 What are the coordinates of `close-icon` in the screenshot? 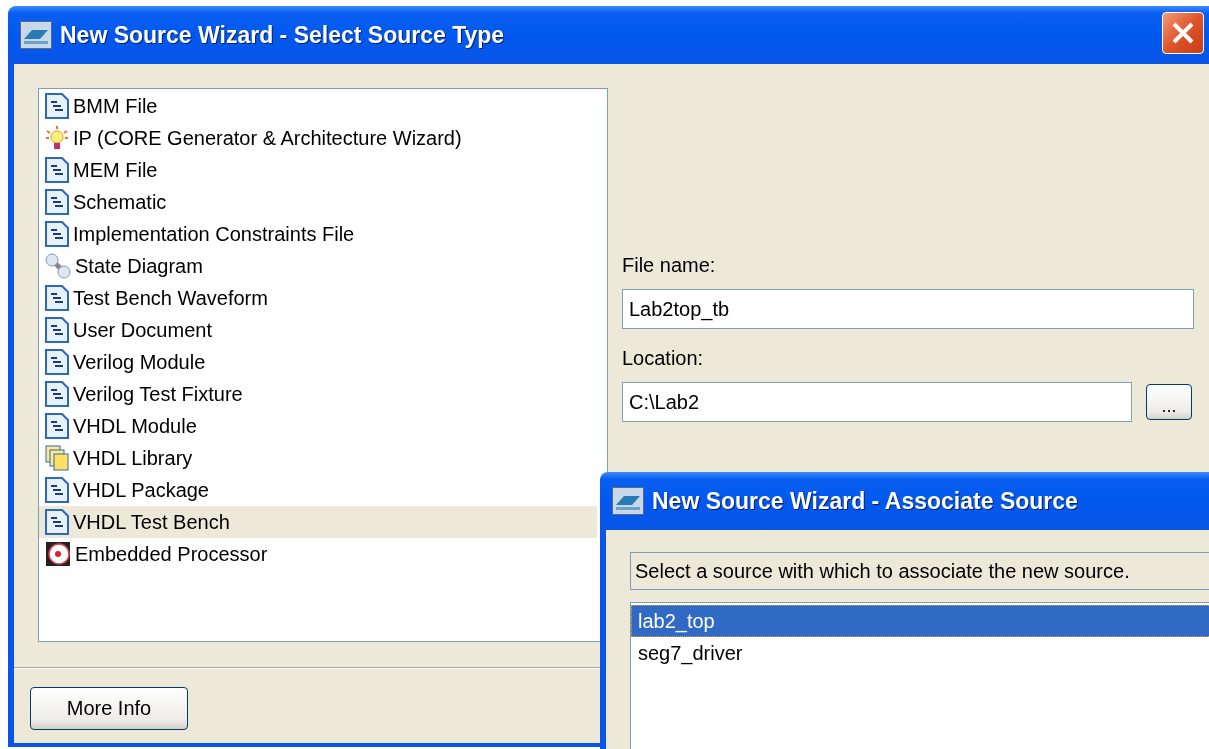 It's located at (1183, 33).